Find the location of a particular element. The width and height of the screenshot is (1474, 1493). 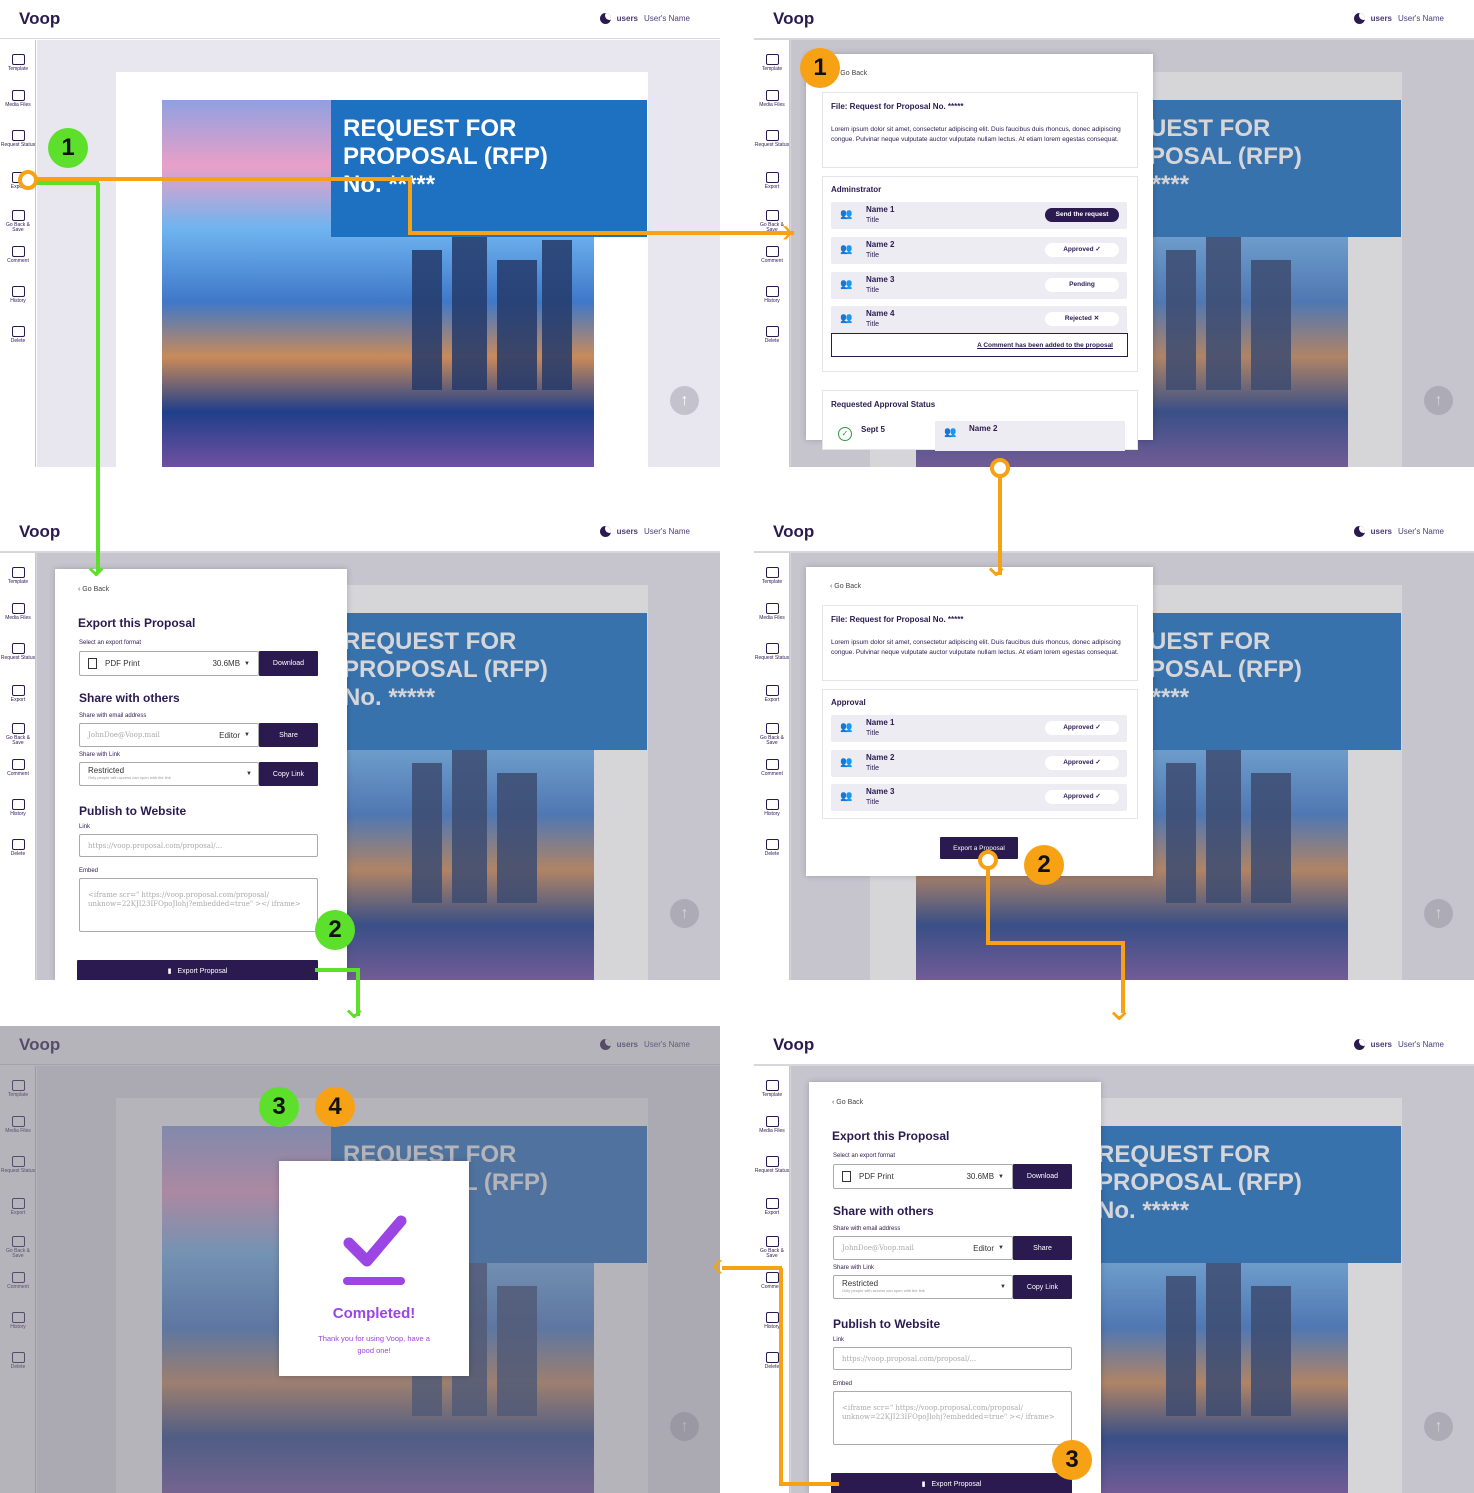

logo: Voop is located at coordinates (40, 18).